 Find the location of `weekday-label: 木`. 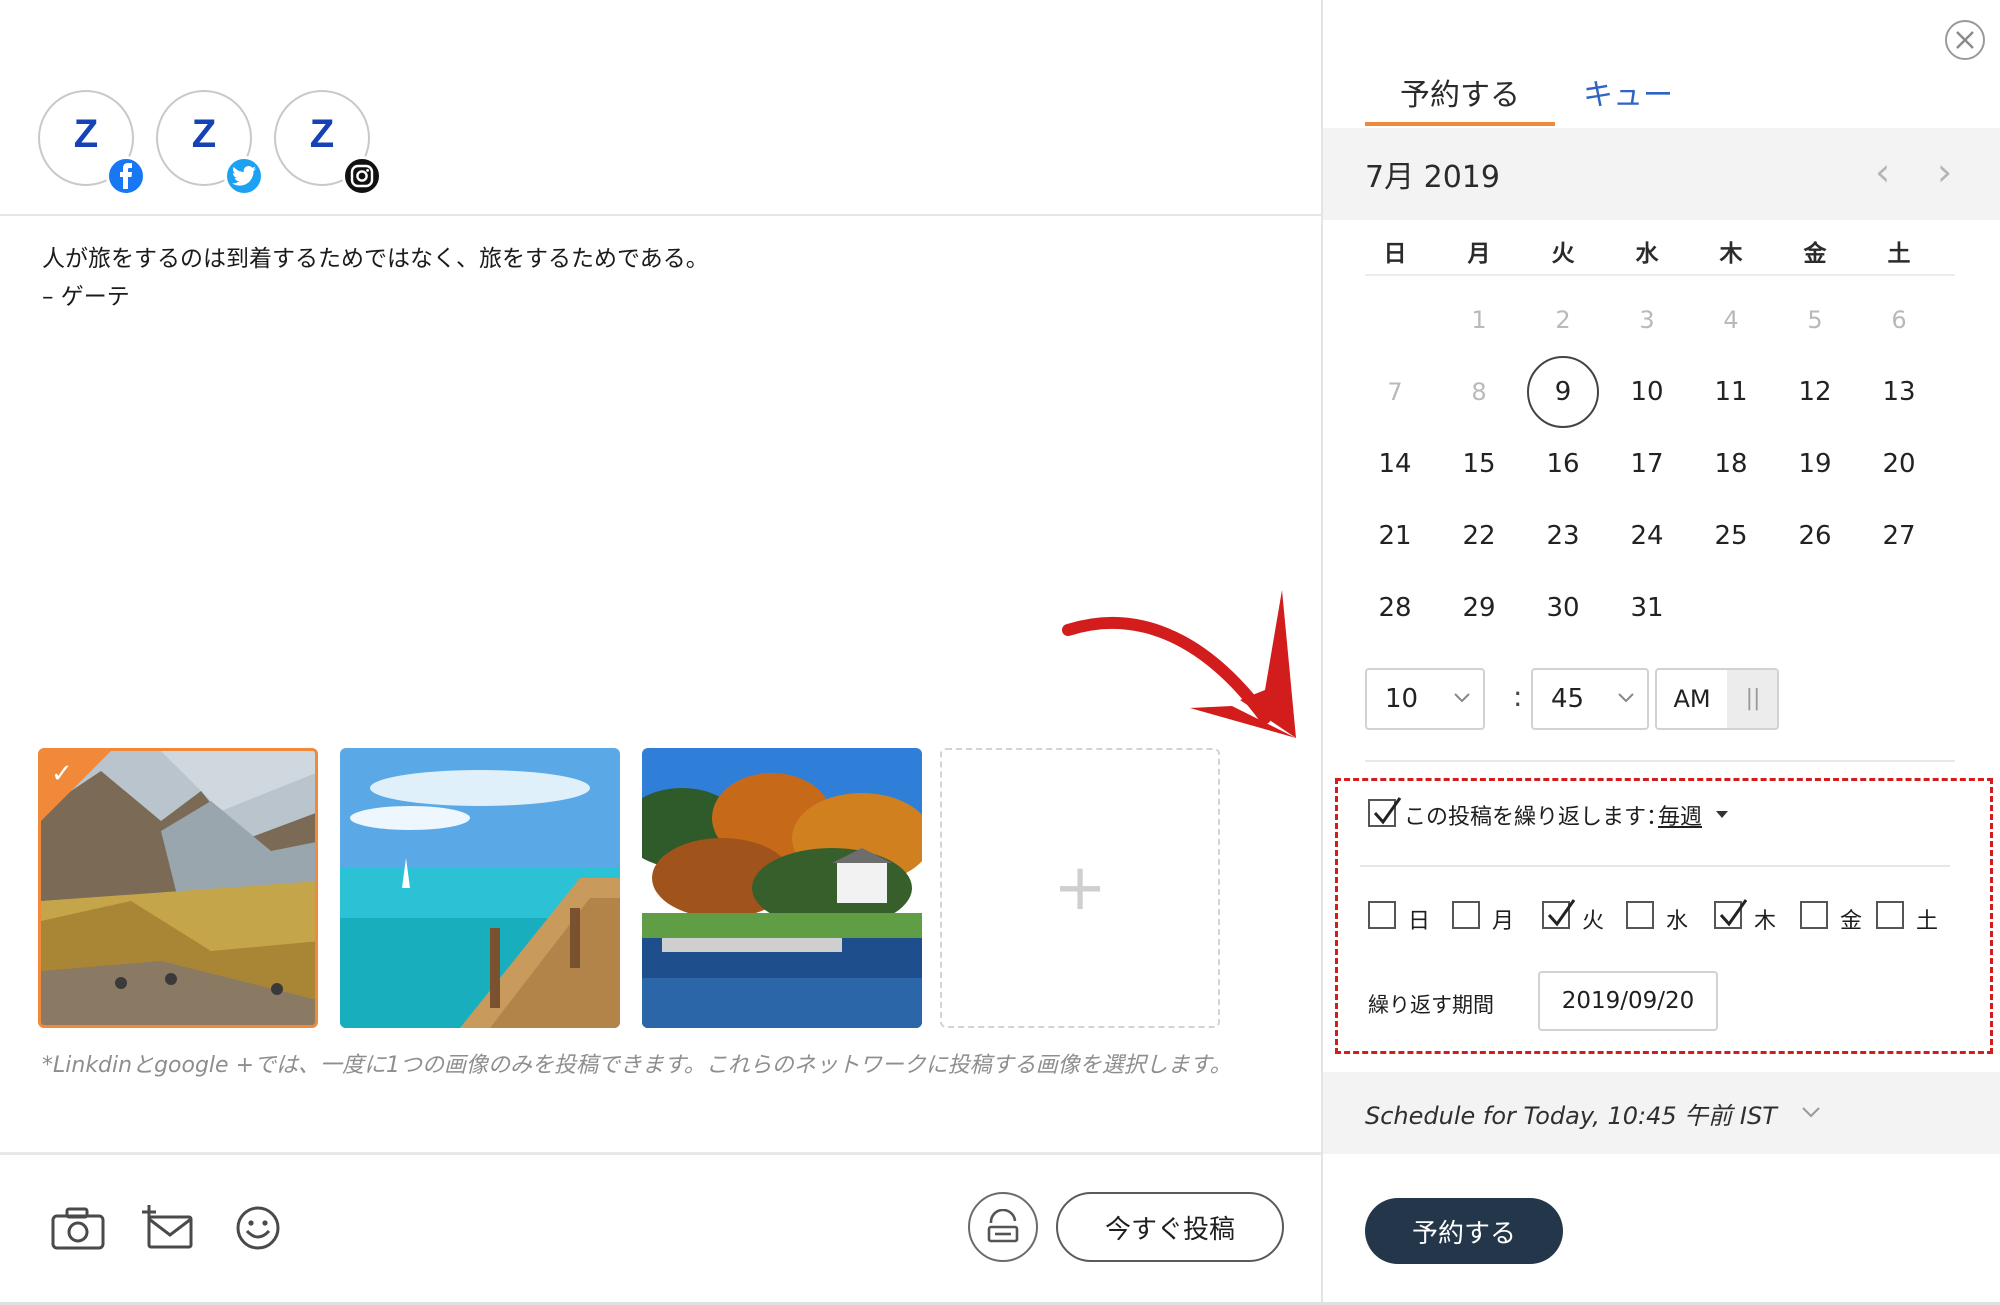

weekday-label: 木 is located at coordinates (1731, 254).